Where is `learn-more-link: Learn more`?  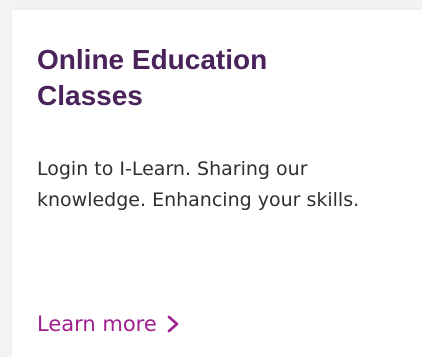 learn-more-link: Learn more is located at coordinates (109, 324).